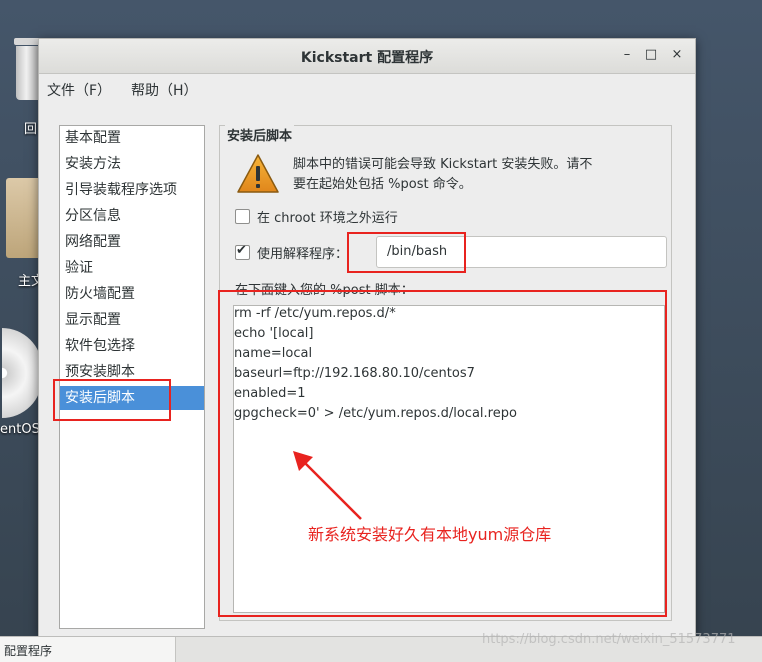 This screenshot has height=662, width=762. I want to click on annotation-arrow-icon, so click(327, 485).